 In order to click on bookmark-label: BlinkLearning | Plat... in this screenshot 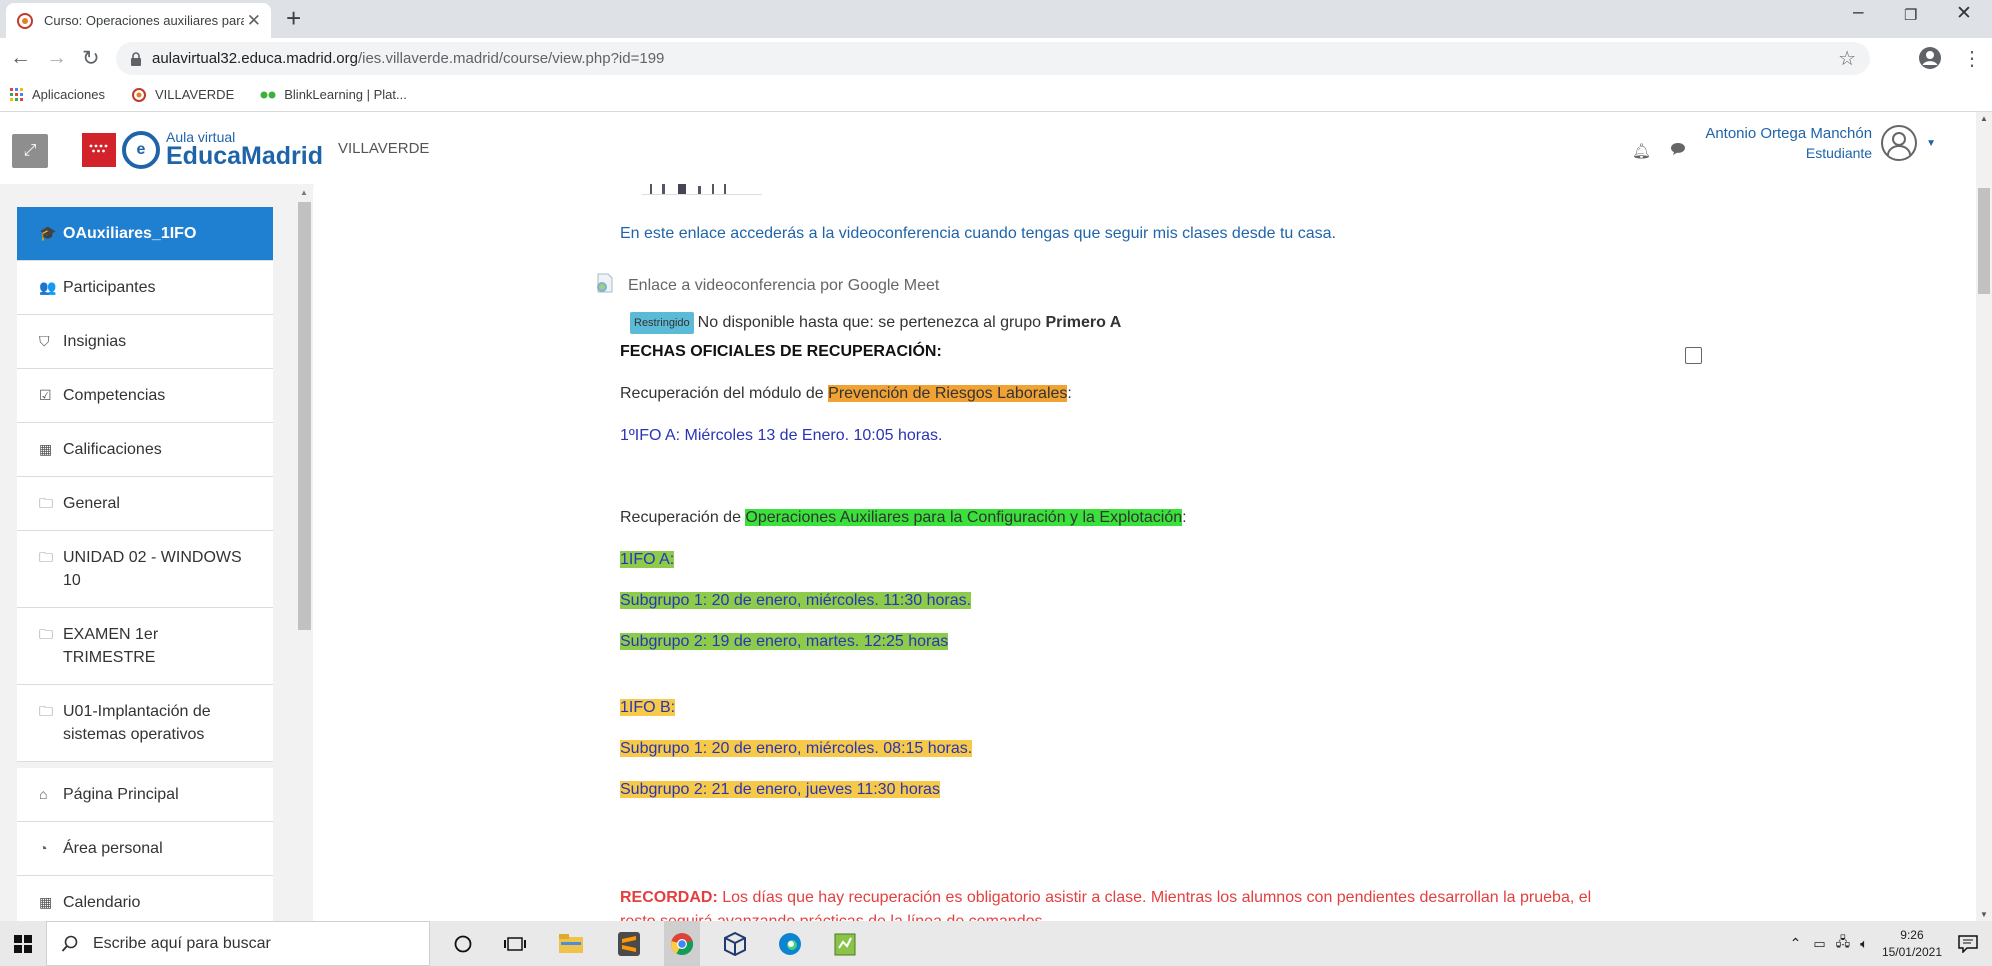, I will do `click(345, 94)`.